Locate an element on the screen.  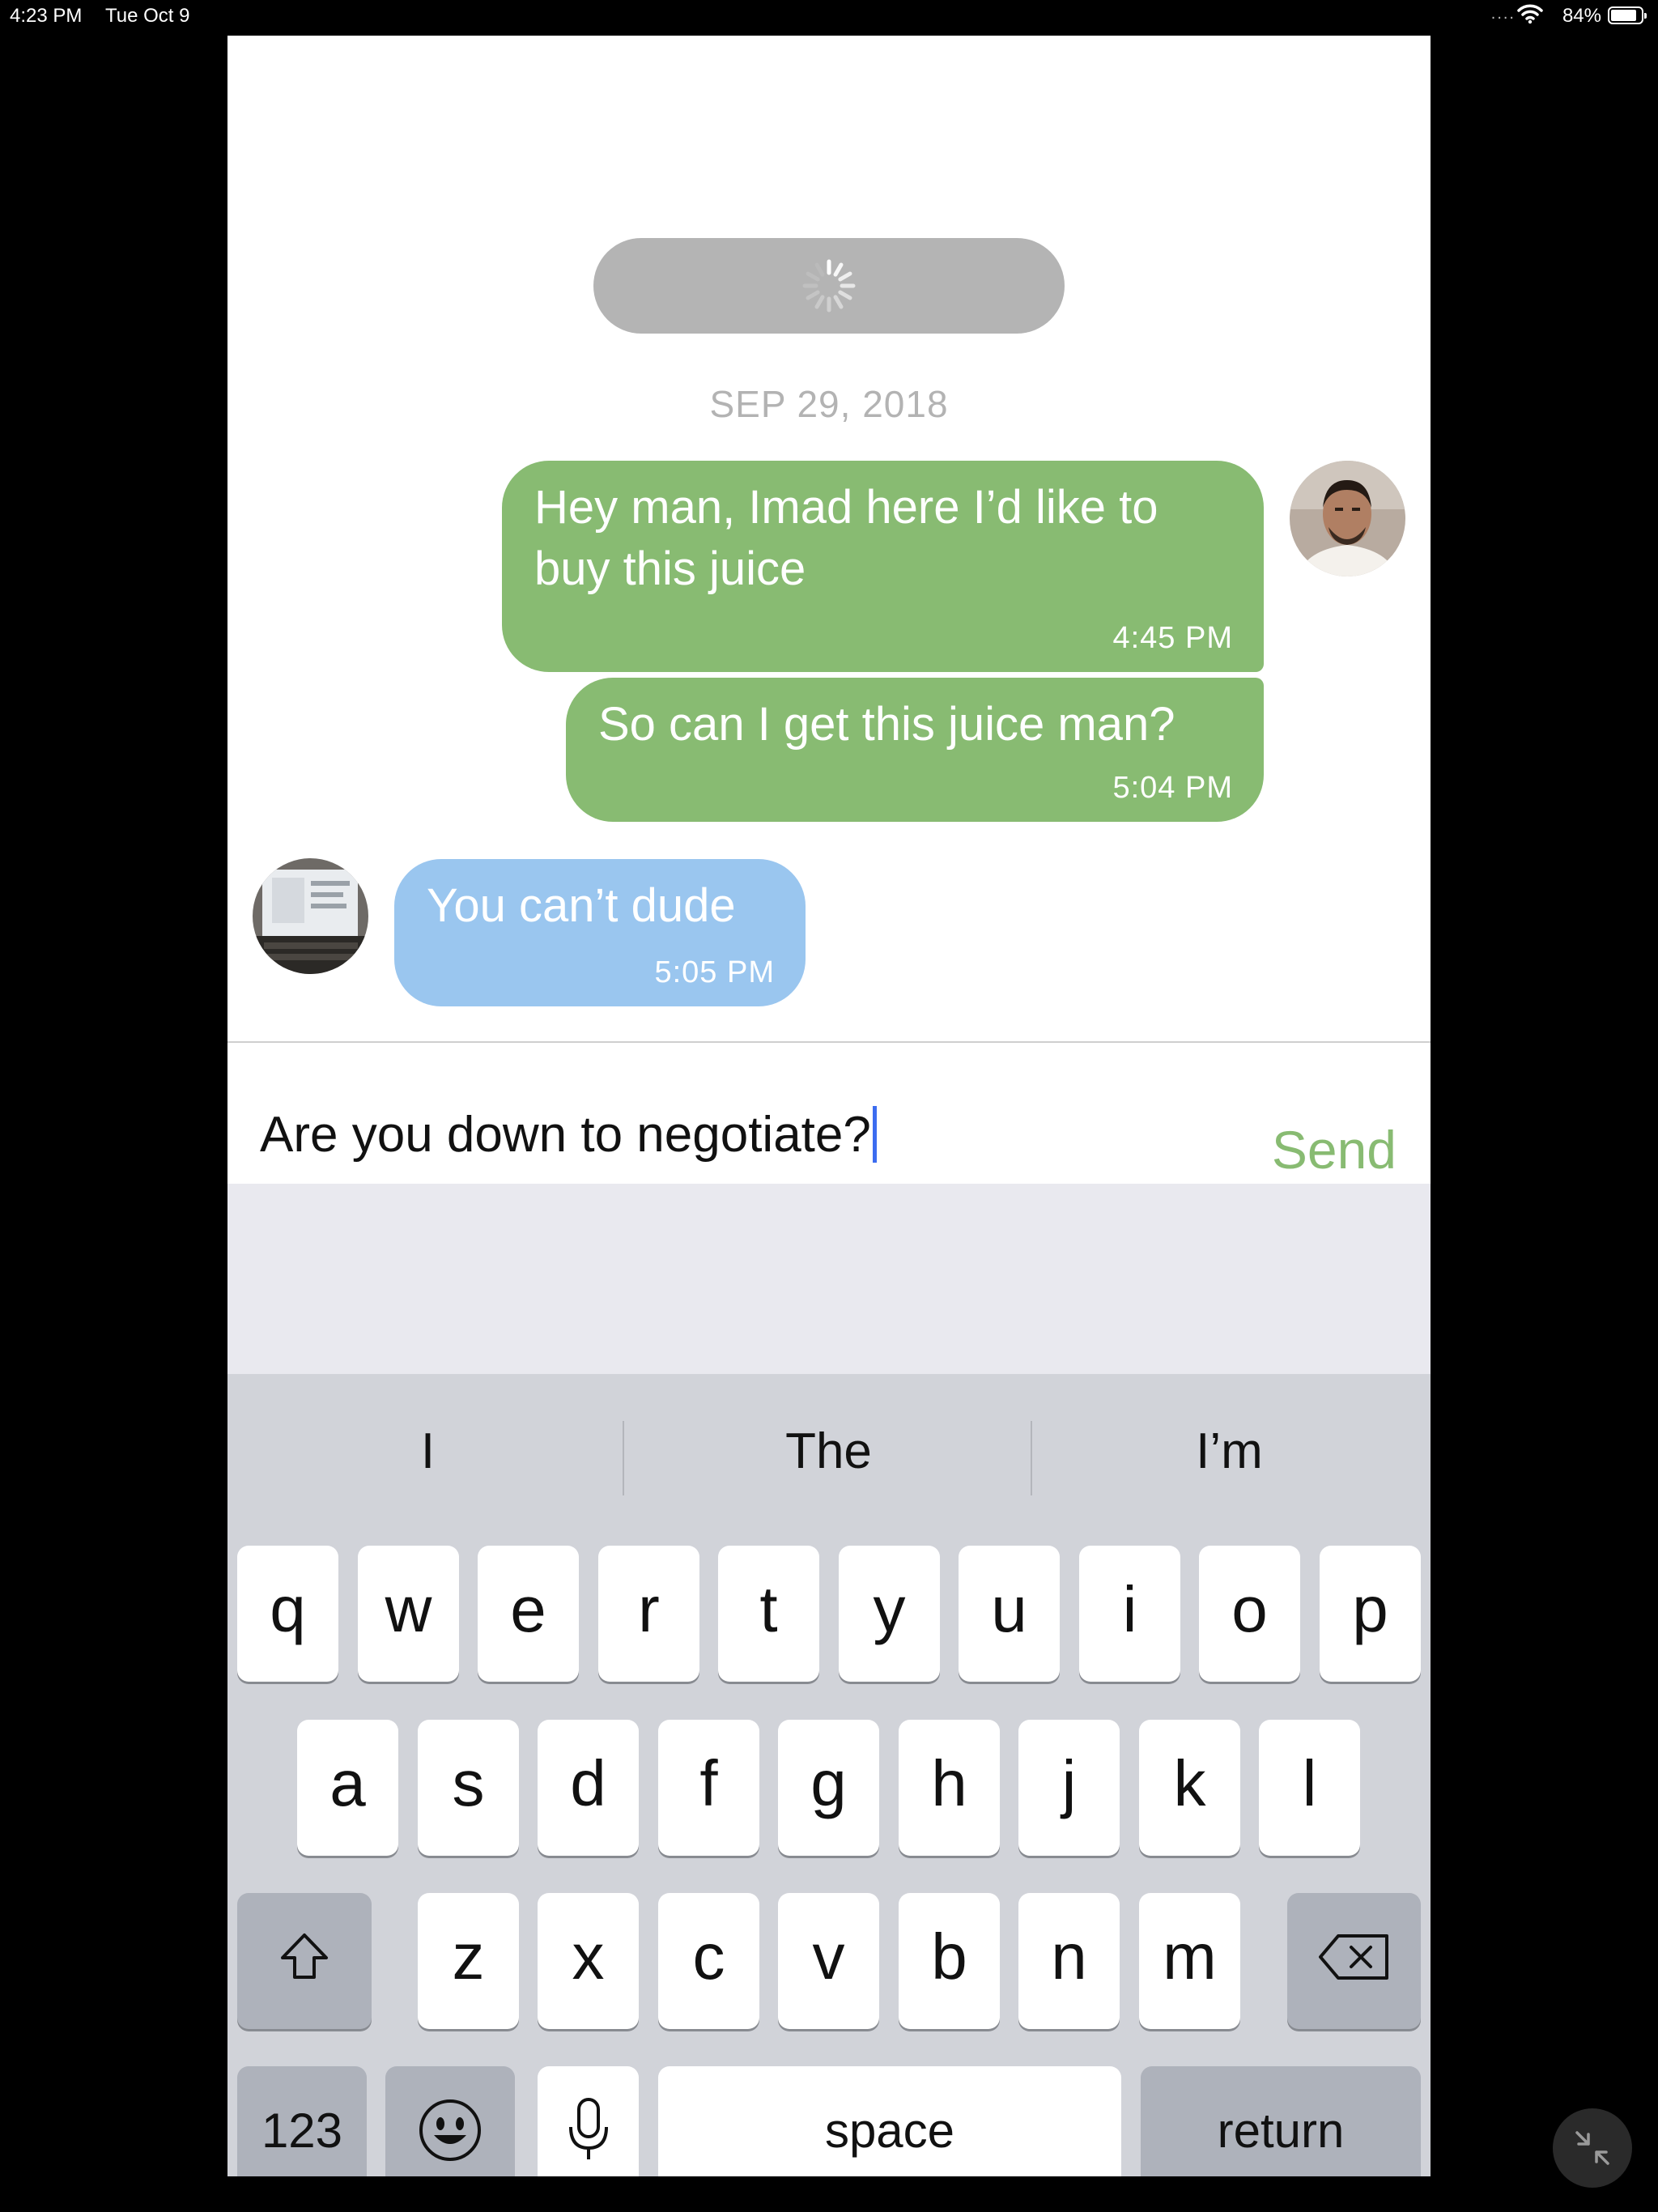
status-time: 4:23 PM is located at coordinates (46, 16).